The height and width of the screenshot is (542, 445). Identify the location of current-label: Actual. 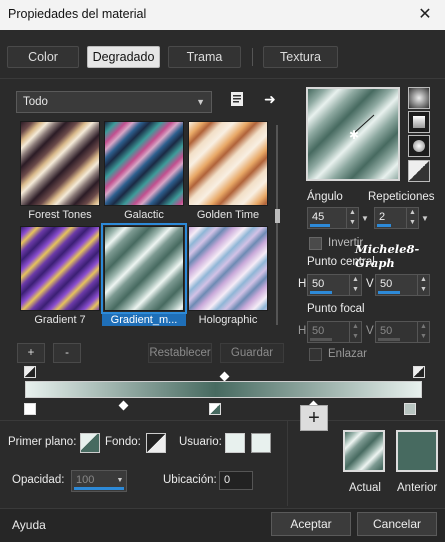
(365, 488).